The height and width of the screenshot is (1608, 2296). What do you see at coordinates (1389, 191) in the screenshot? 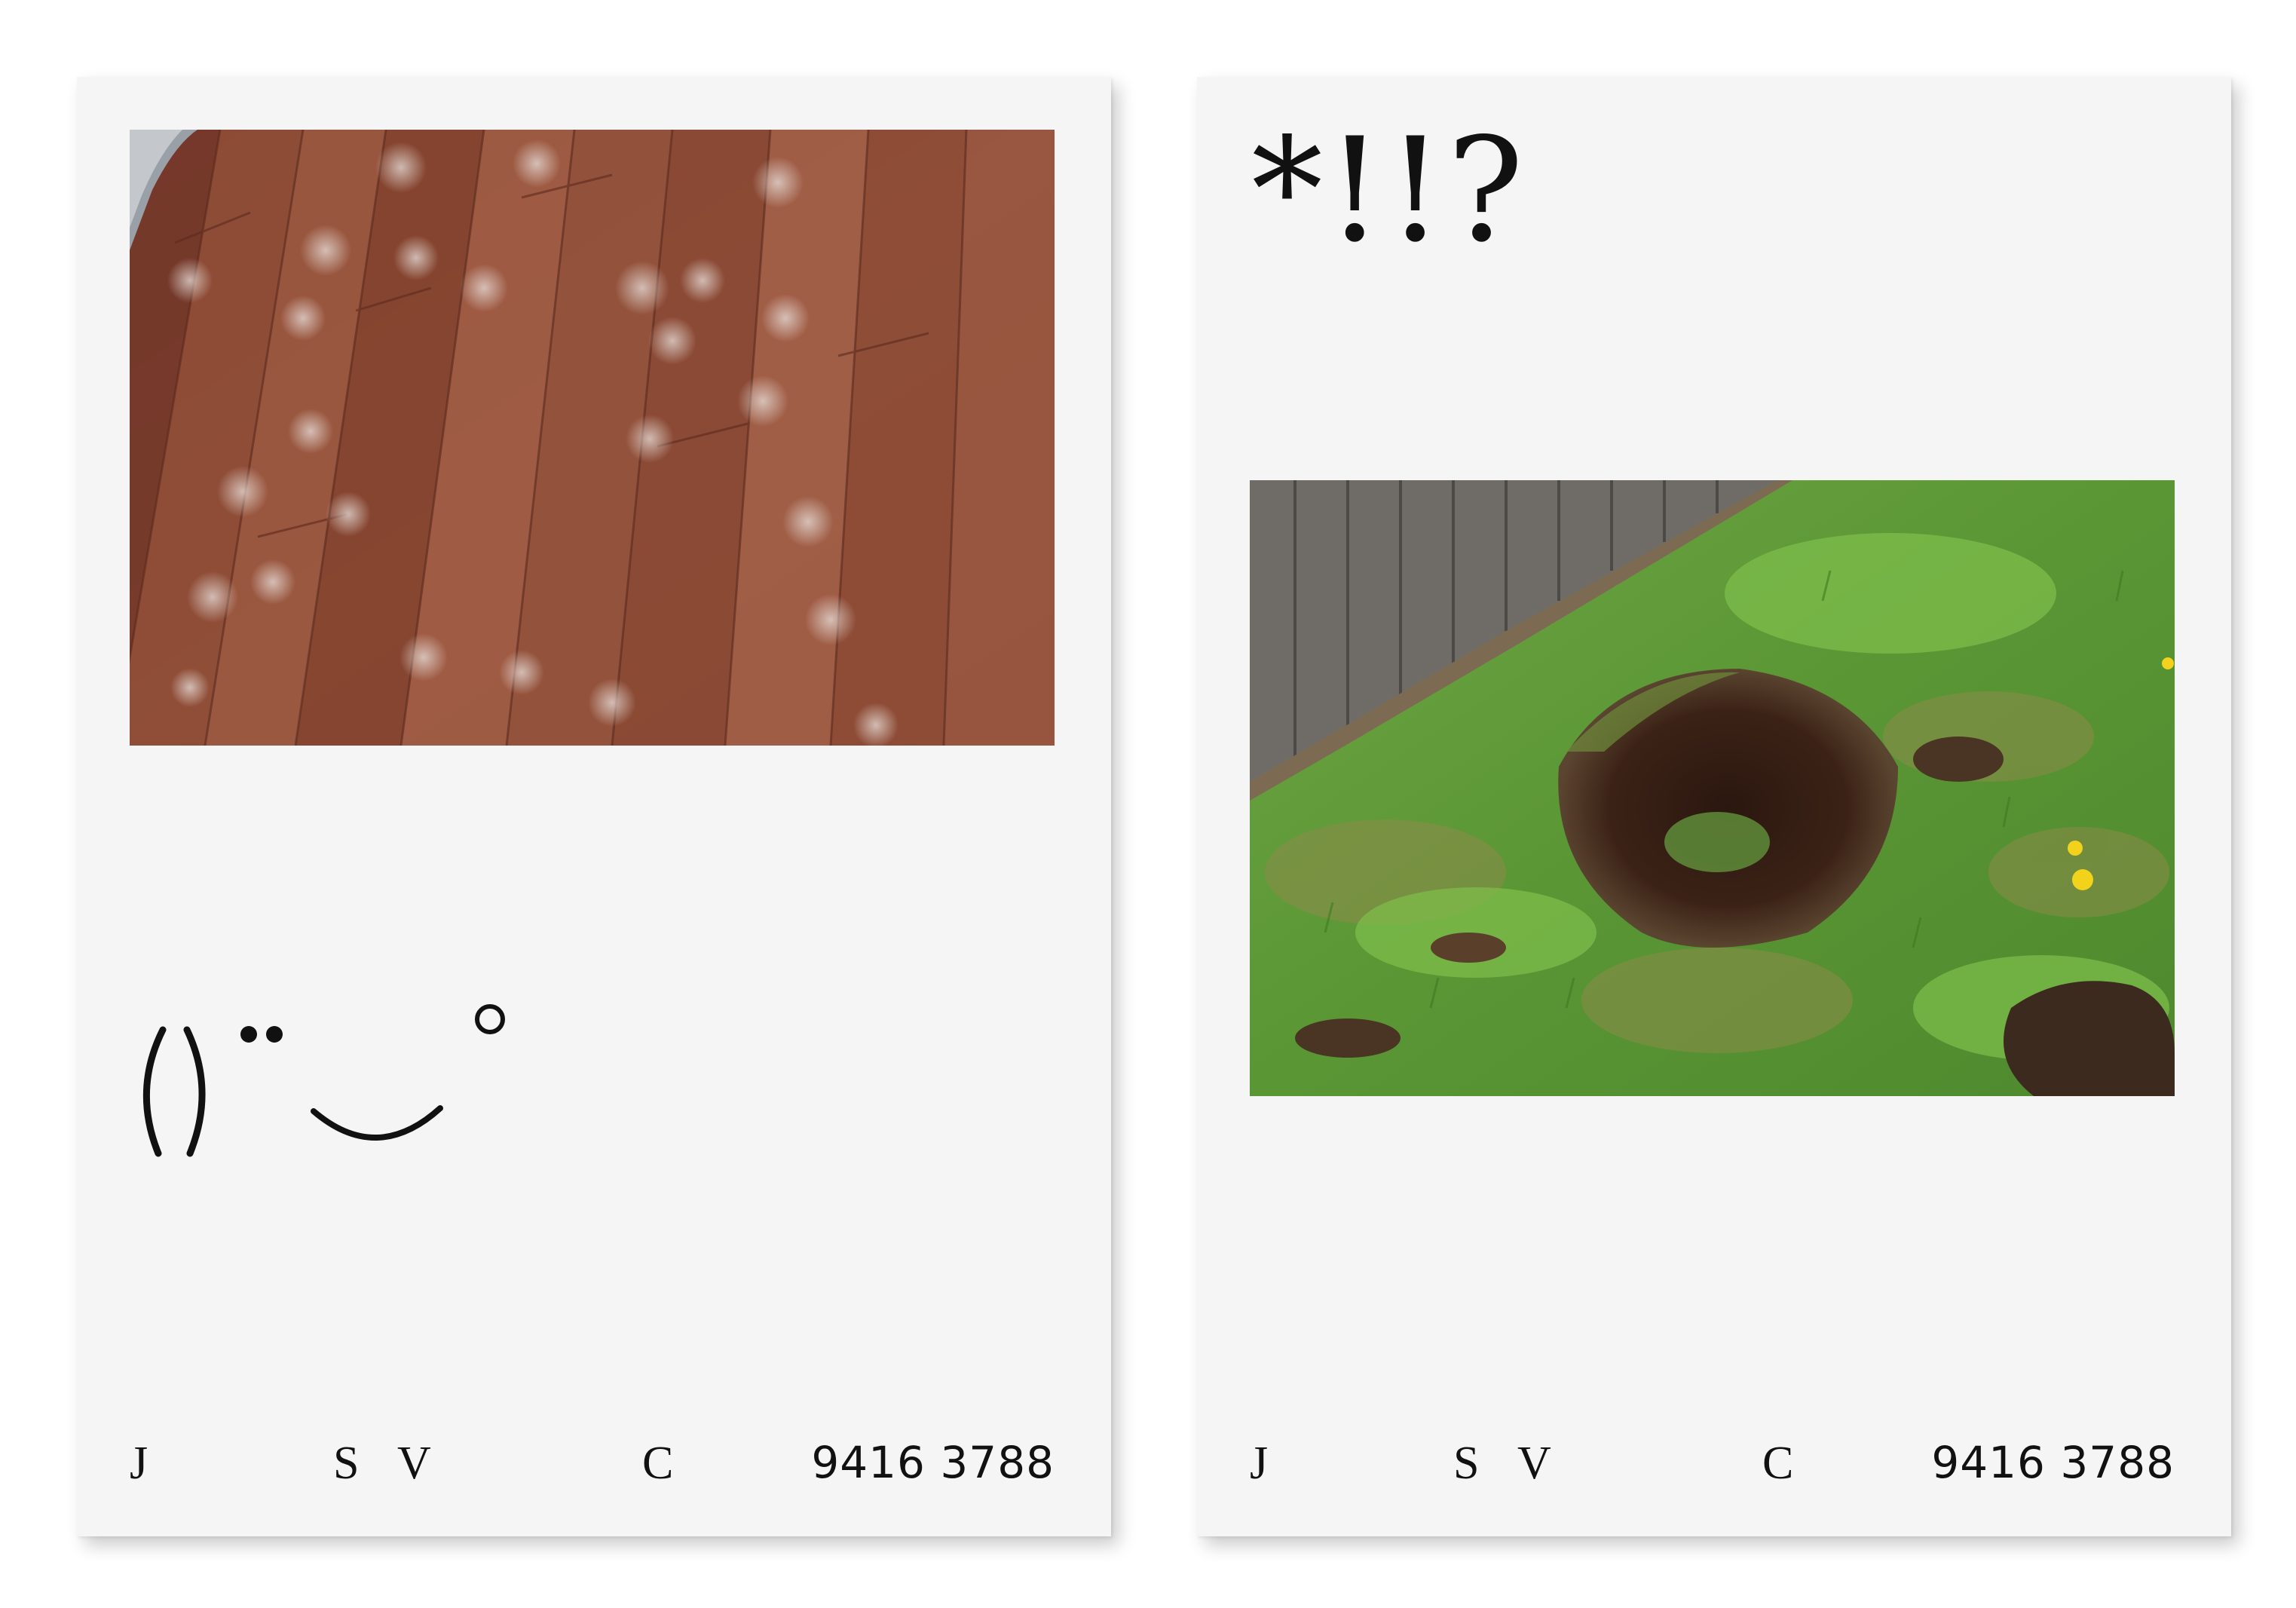
I see `exclamation-glyphs: *!!?` at bounding box center [1389, 191].